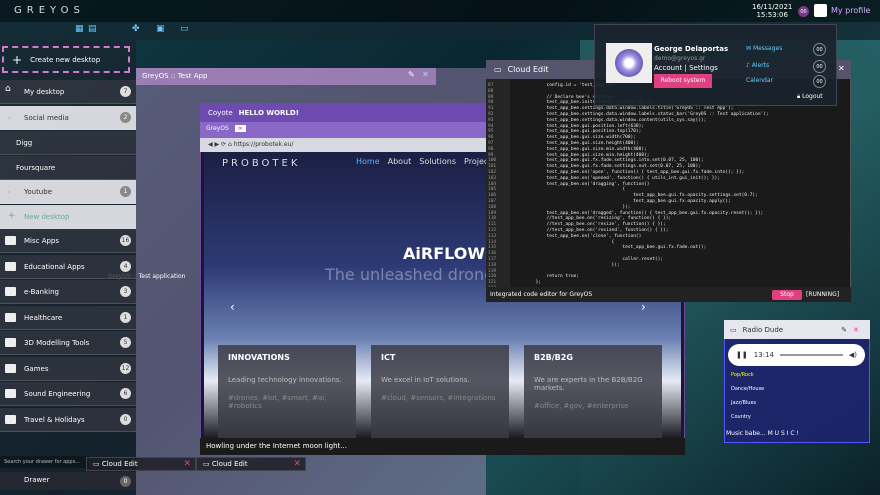 The image size is (880, 495). What do you see at coordinates (803, 11) in the screenshot?
I see `notification-badge: 00` at bounding box center [803, 11].